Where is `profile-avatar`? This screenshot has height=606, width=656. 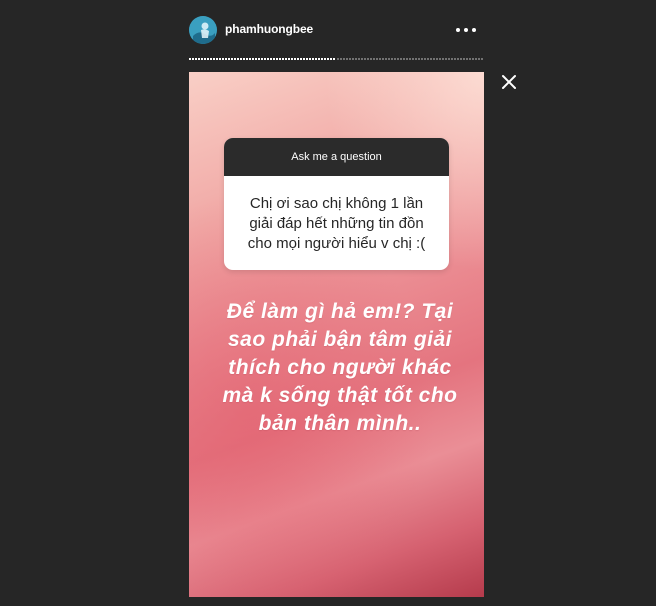
profile-avatar is located at coordinates (203, 30).